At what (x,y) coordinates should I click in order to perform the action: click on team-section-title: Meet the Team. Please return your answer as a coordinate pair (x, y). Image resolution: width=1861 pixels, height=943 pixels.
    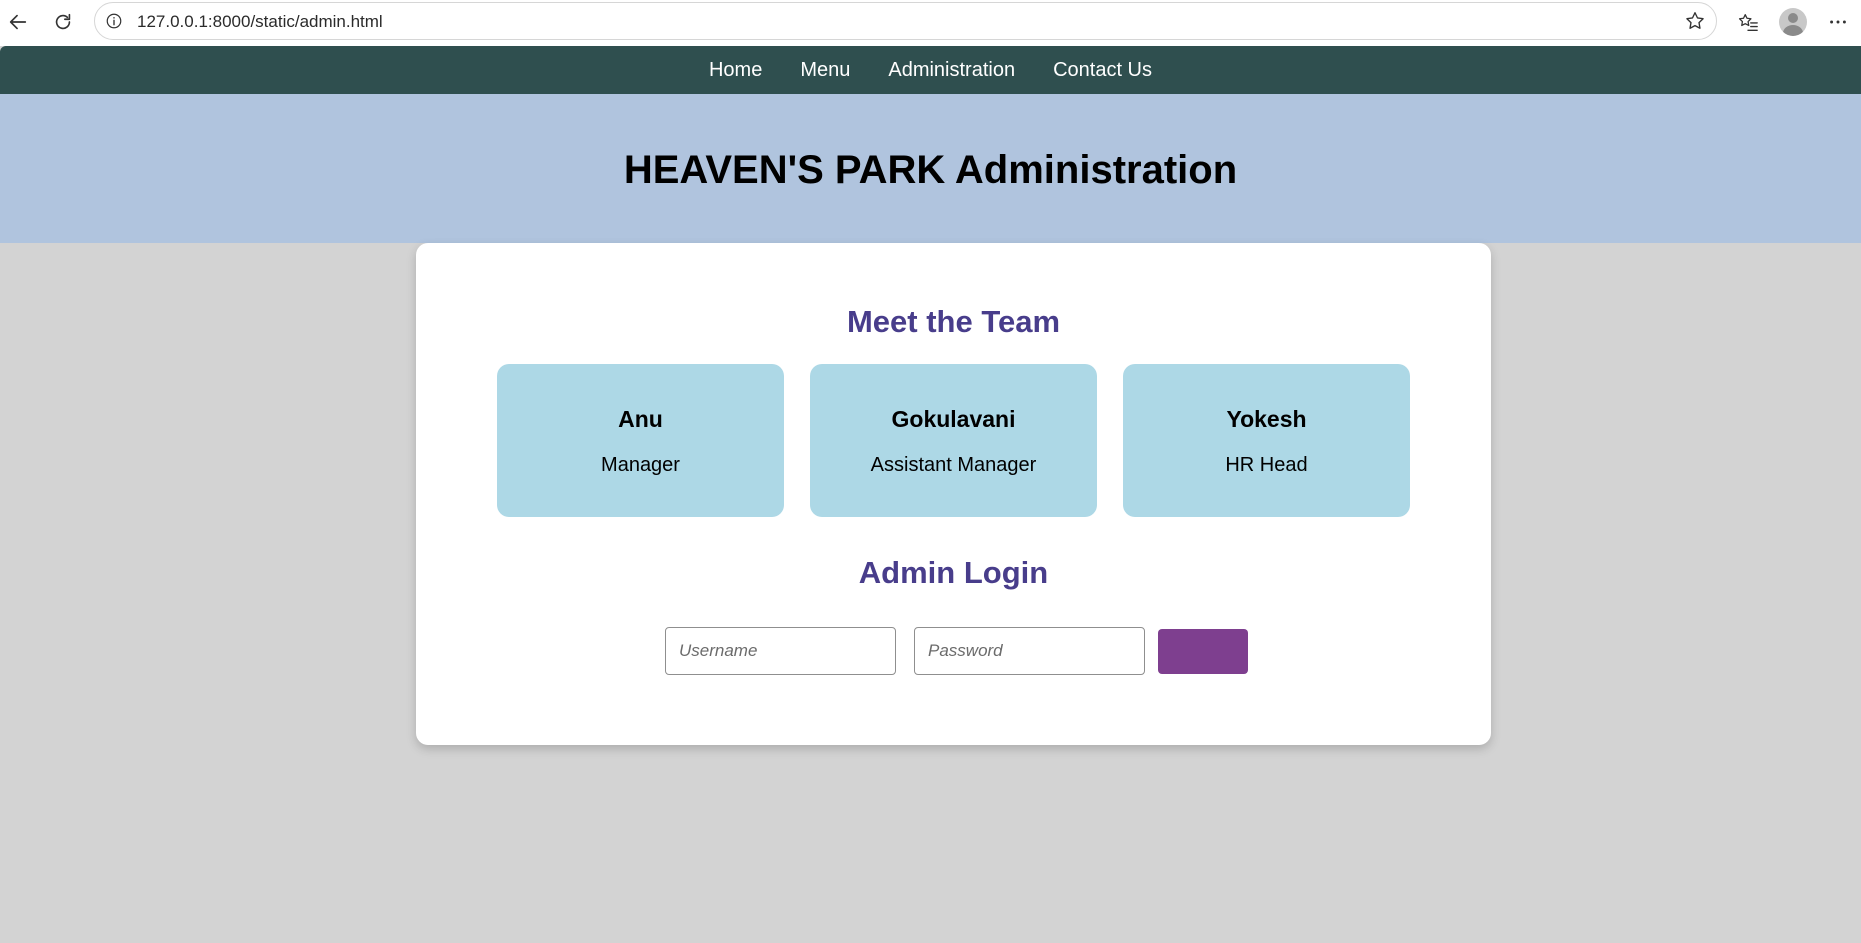
    Looking at the image, I should click on (953, 321).